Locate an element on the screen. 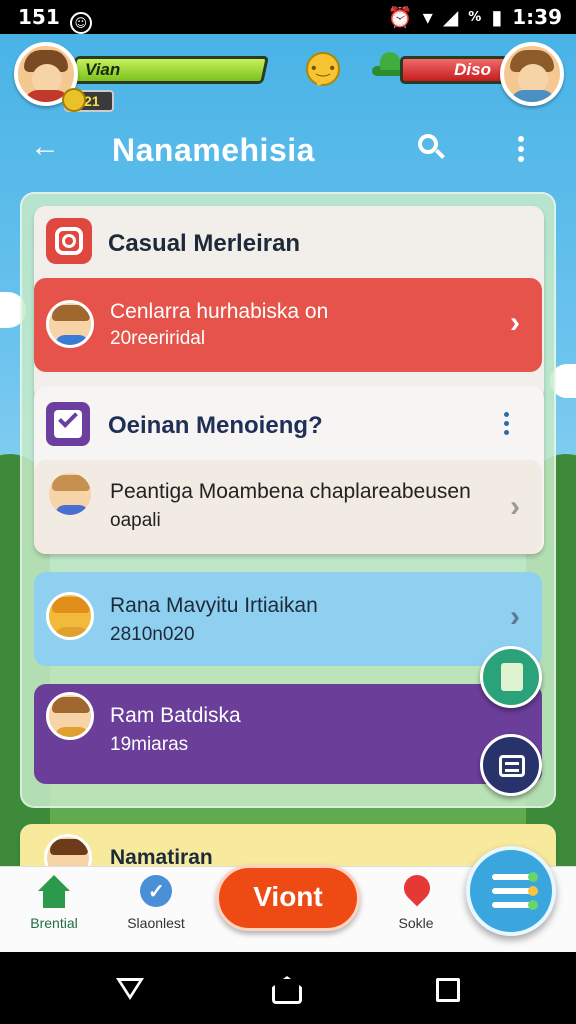 This screenshot has height=1024, width=576. player-health-bar: Vian is located at coordinates (169, 70).